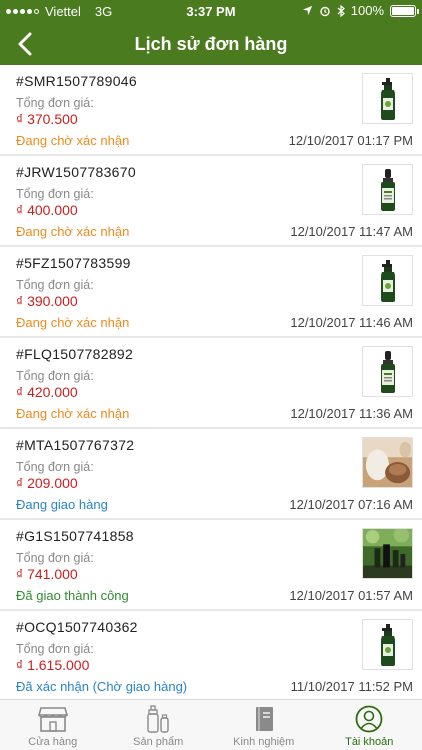 This screenshot has width=422, height=750. Describe the element at coordinates (158, 719) in the screenshot. I see `products-icon` at that location.